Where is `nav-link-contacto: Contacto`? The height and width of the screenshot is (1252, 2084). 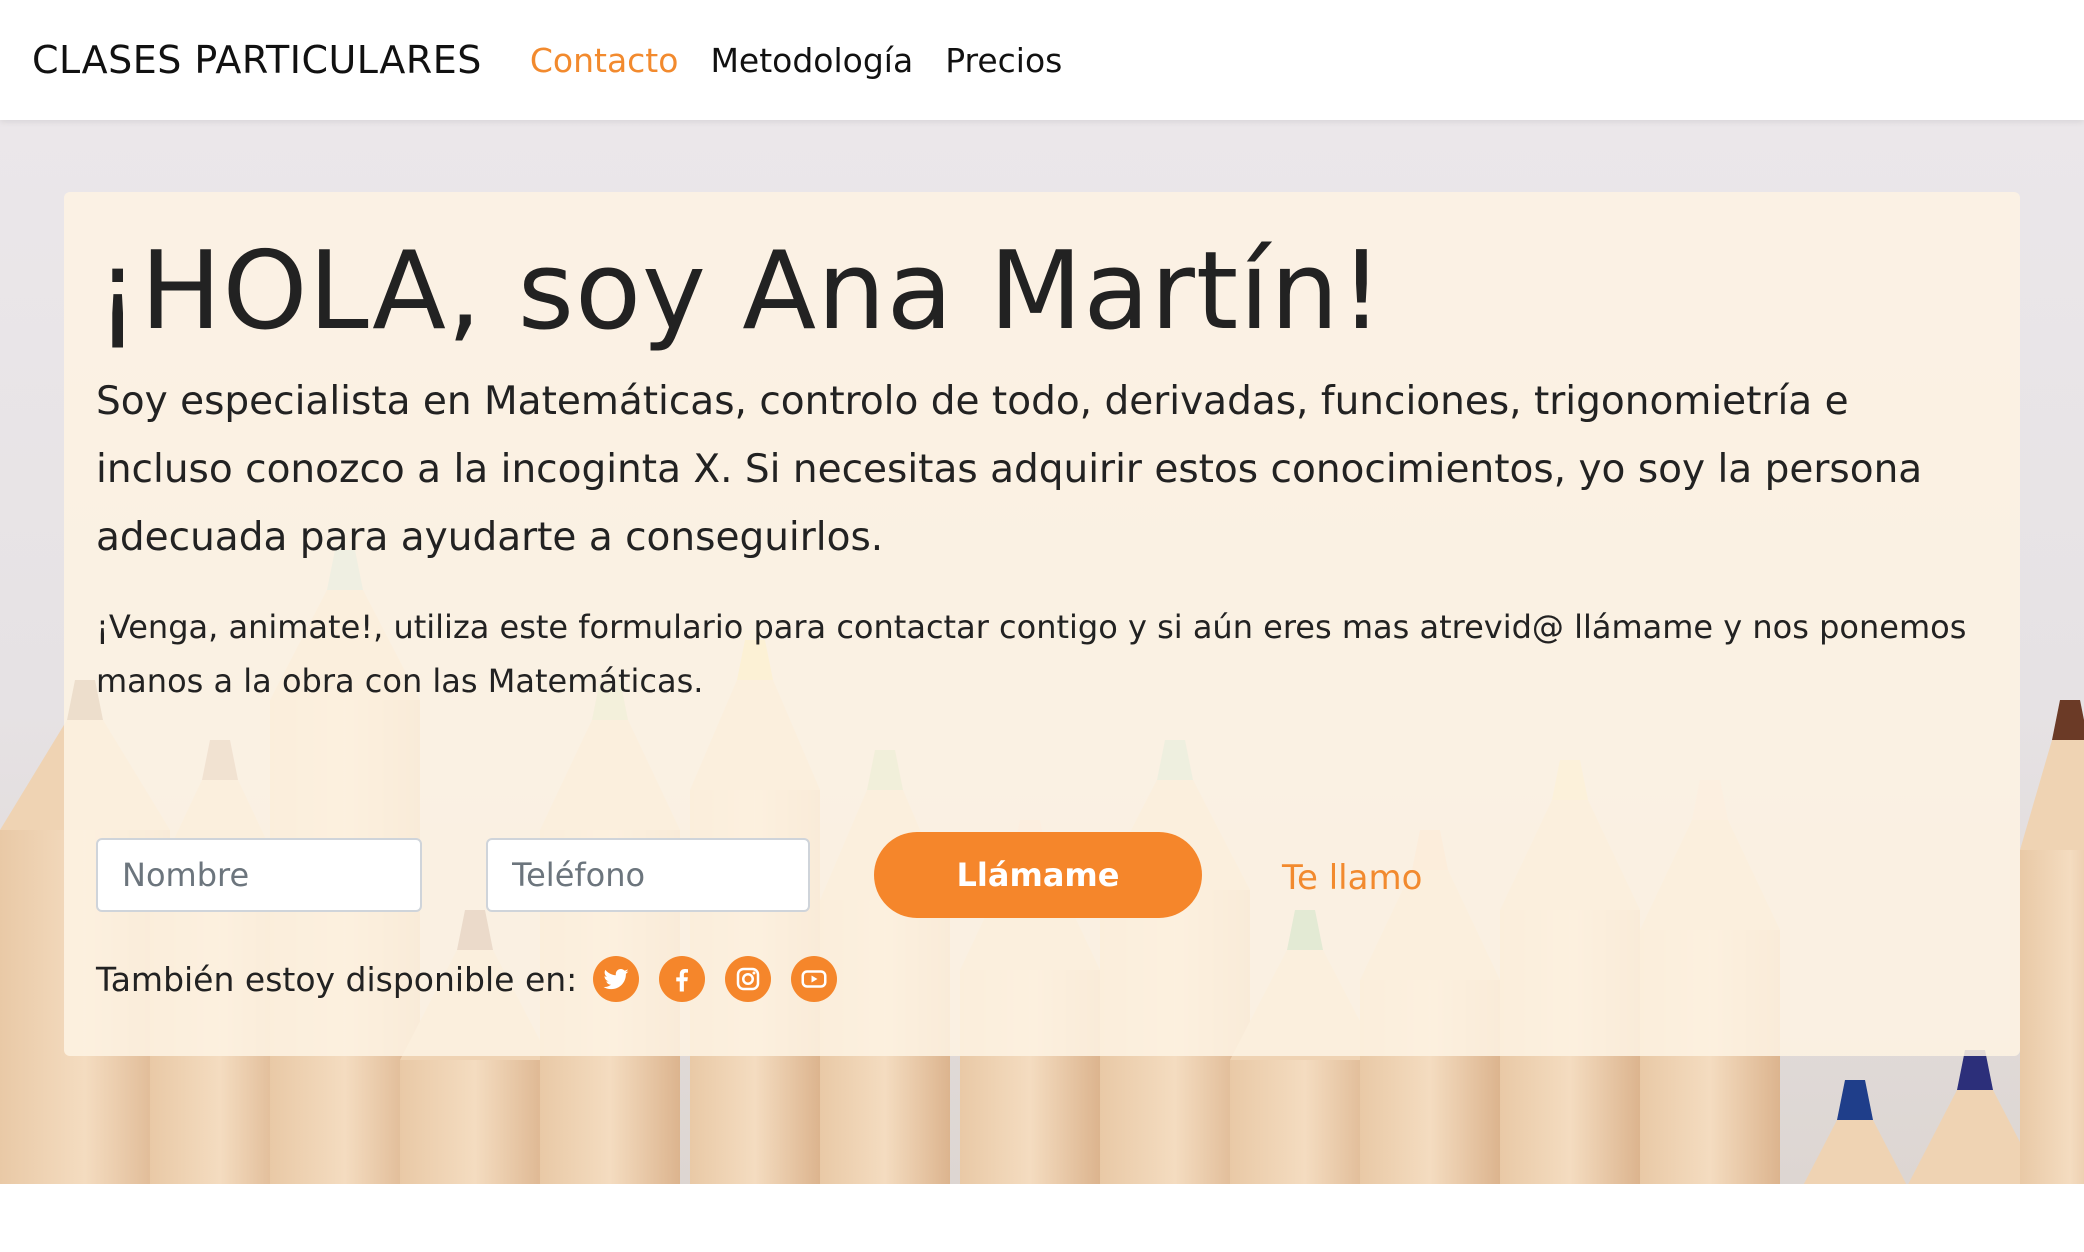 nav-link-contacto: Contacto is located at coordinates (604, 60).